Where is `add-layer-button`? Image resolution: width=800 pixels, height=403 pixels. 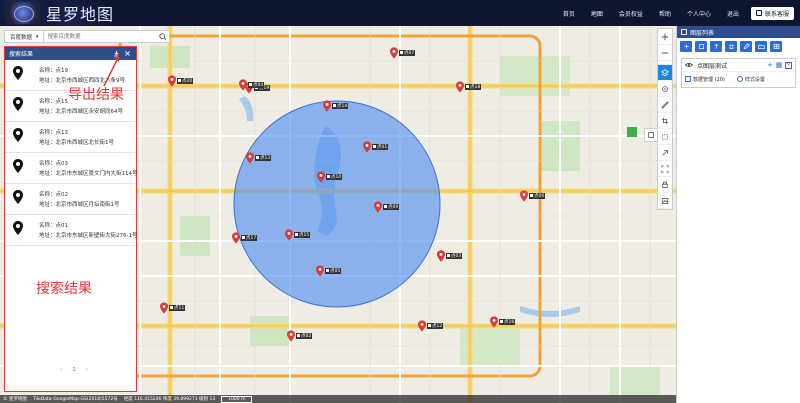 add-layer-button is located at coordinates (686, 46).